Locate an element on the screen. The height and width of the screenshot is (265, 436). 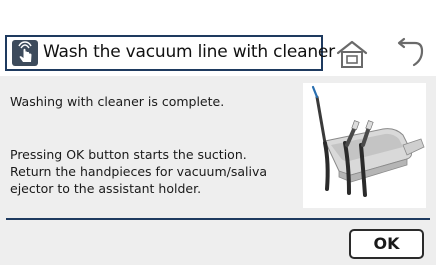
instruction-line: Return the handpieces for vacuum/saliva is located at coordinates (139, 171).